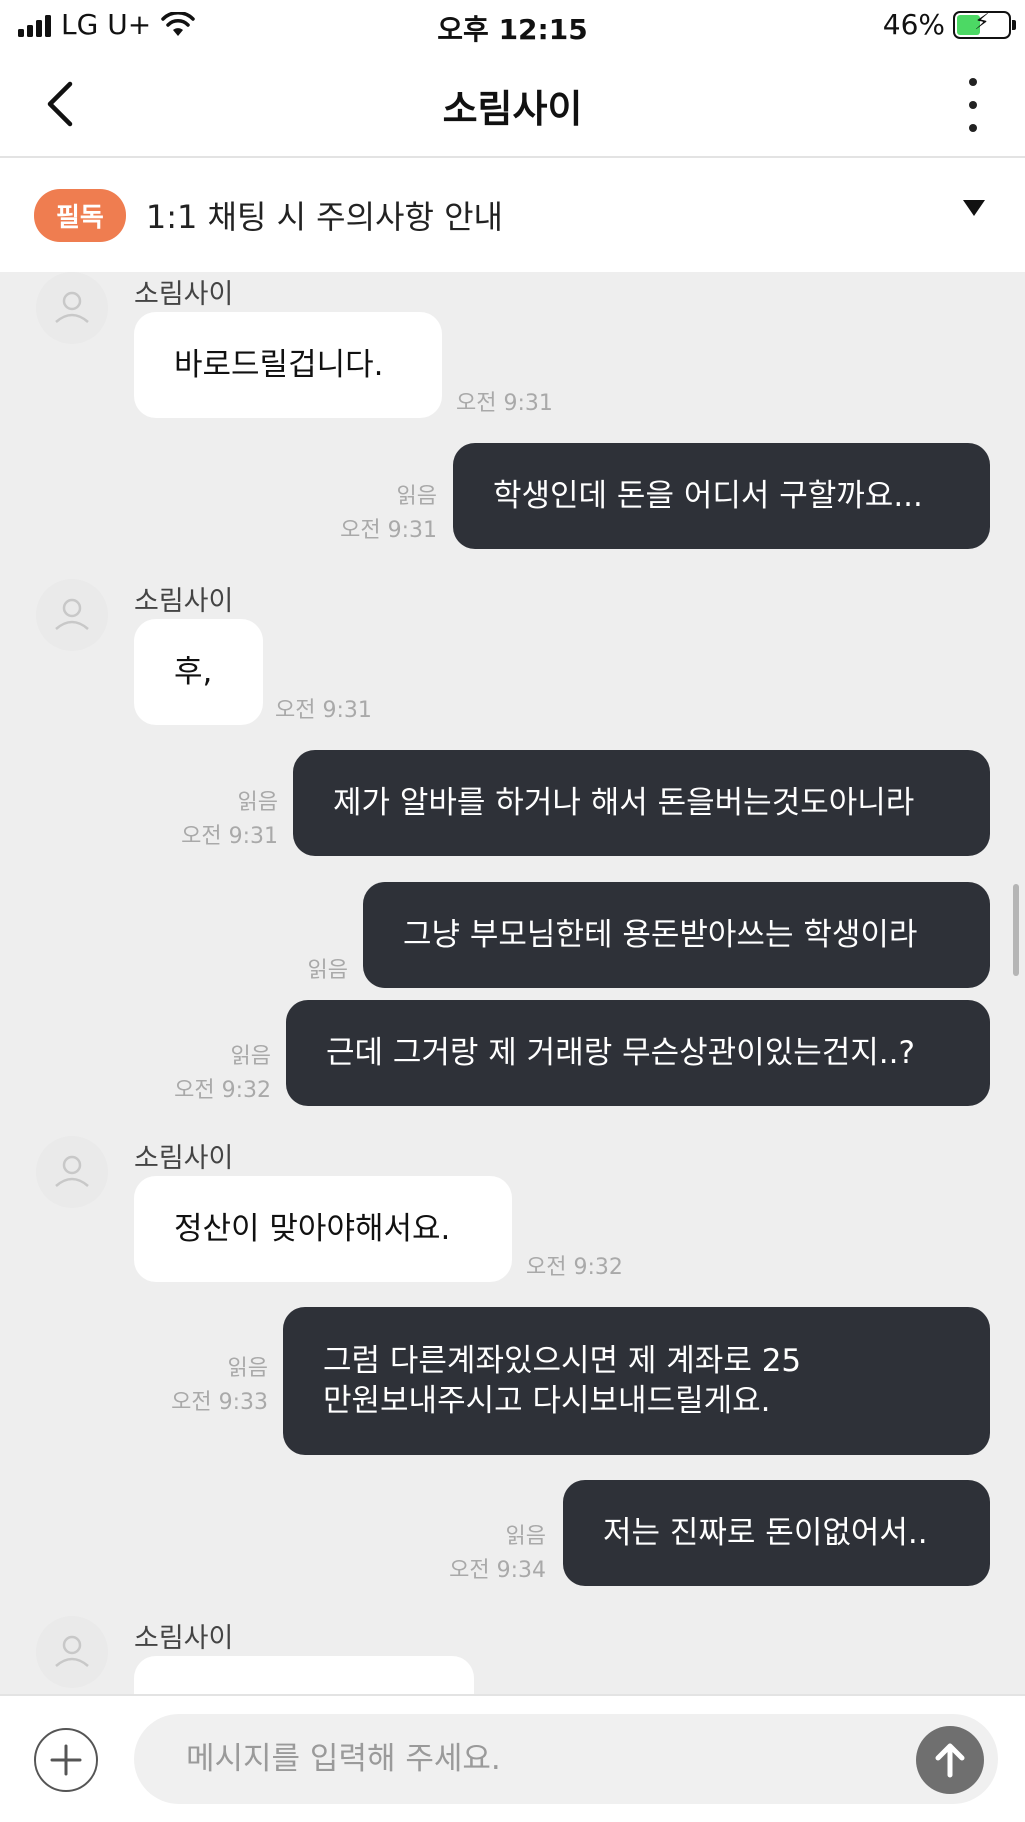 The width and height of the screenshot is (1025, 1822). I want to click on message-bubble-incoming: 정산이 맞아야해서요., so click(323, 1229).